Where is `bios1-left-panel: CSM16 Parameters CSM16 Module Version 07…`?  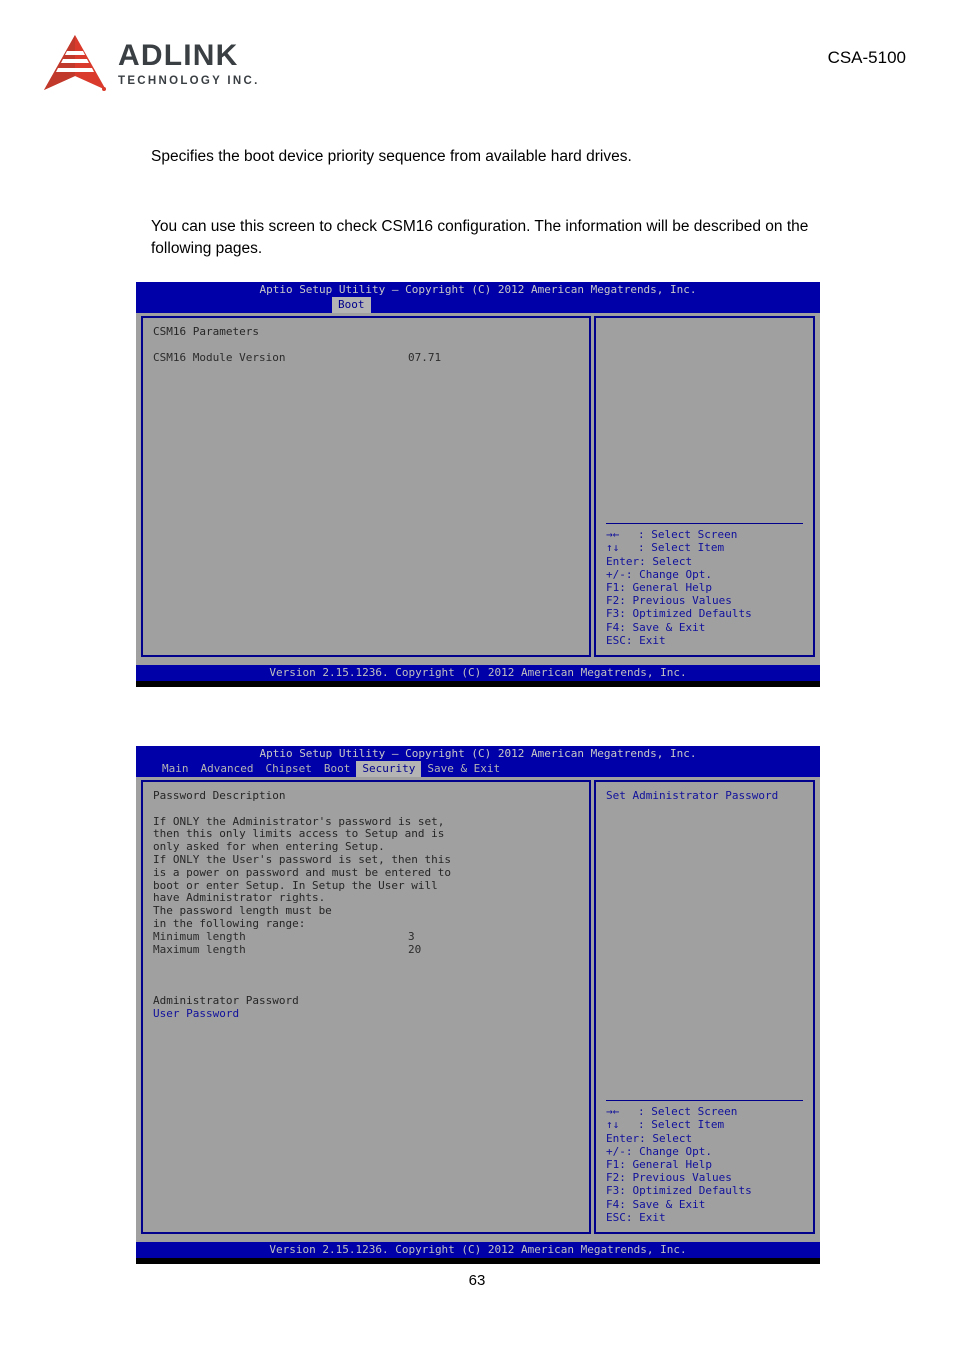 bios1-left-panel: CSM16 Parameters CSM16 Module Version 07… is located at coordinates (366, 486).